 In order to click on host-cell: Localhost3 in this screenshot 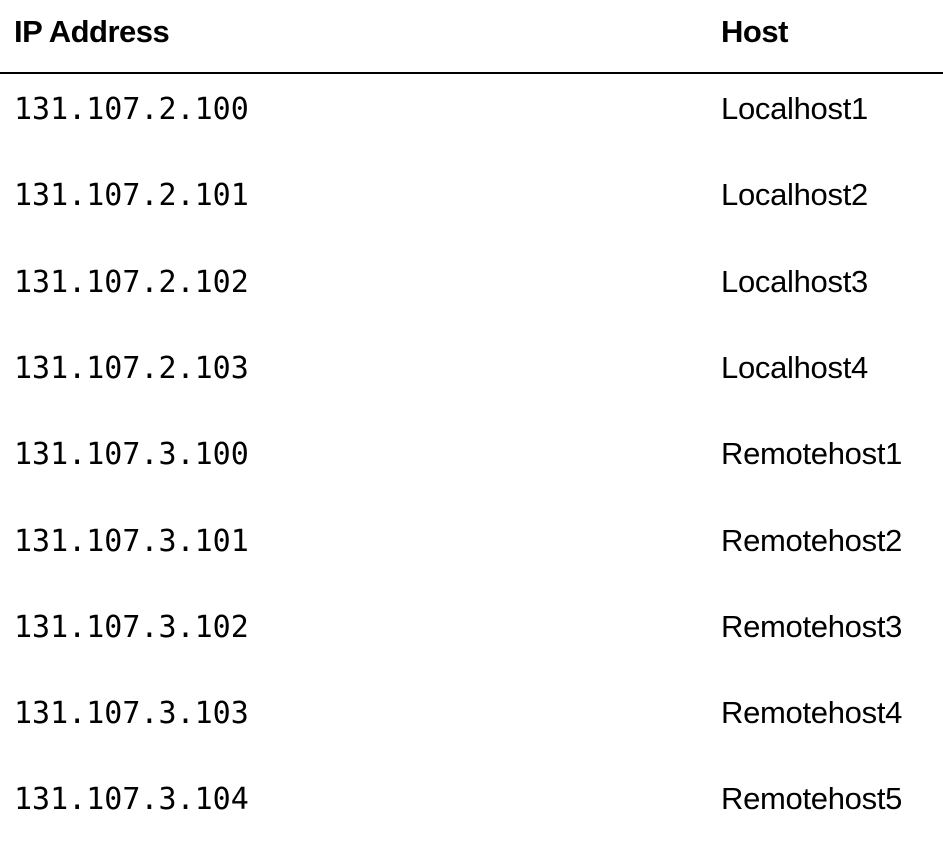, I will do `click(794, 281)`.